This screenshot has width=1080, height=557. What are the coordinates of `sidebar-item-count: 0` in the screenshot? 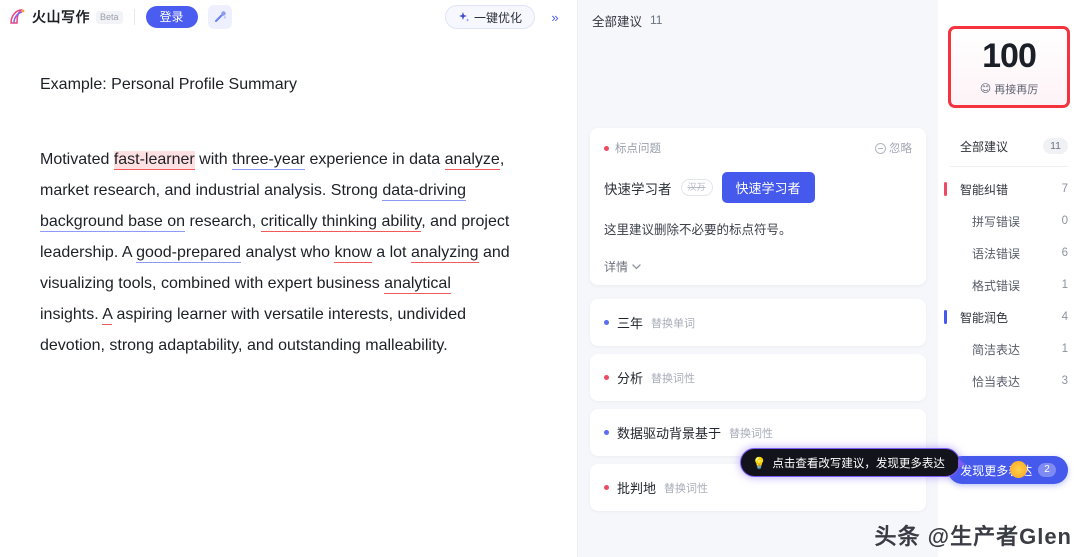 It's located at (1064, 221).